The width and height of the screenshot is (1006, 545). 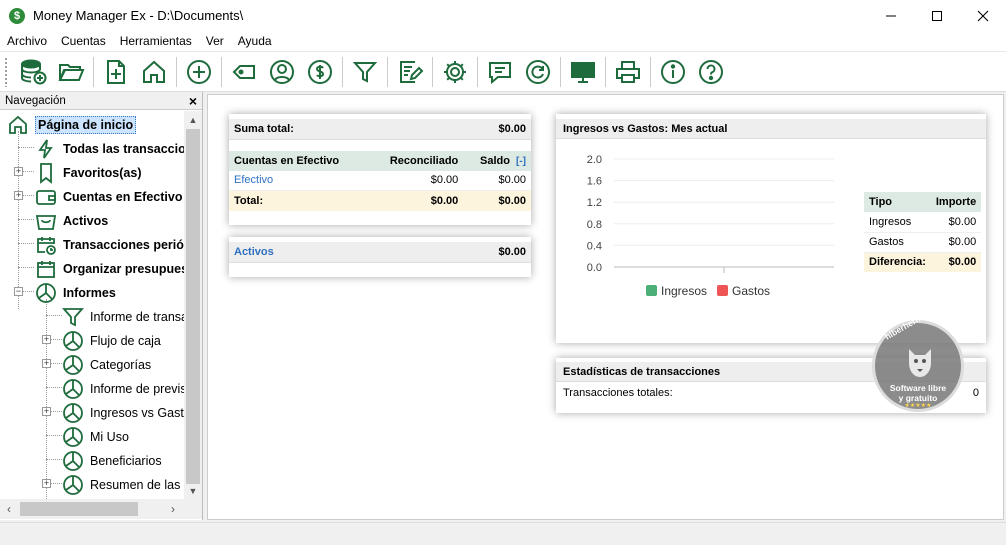 I want to click on amount-ingresos: $0.00, so click(x=962, y=221).